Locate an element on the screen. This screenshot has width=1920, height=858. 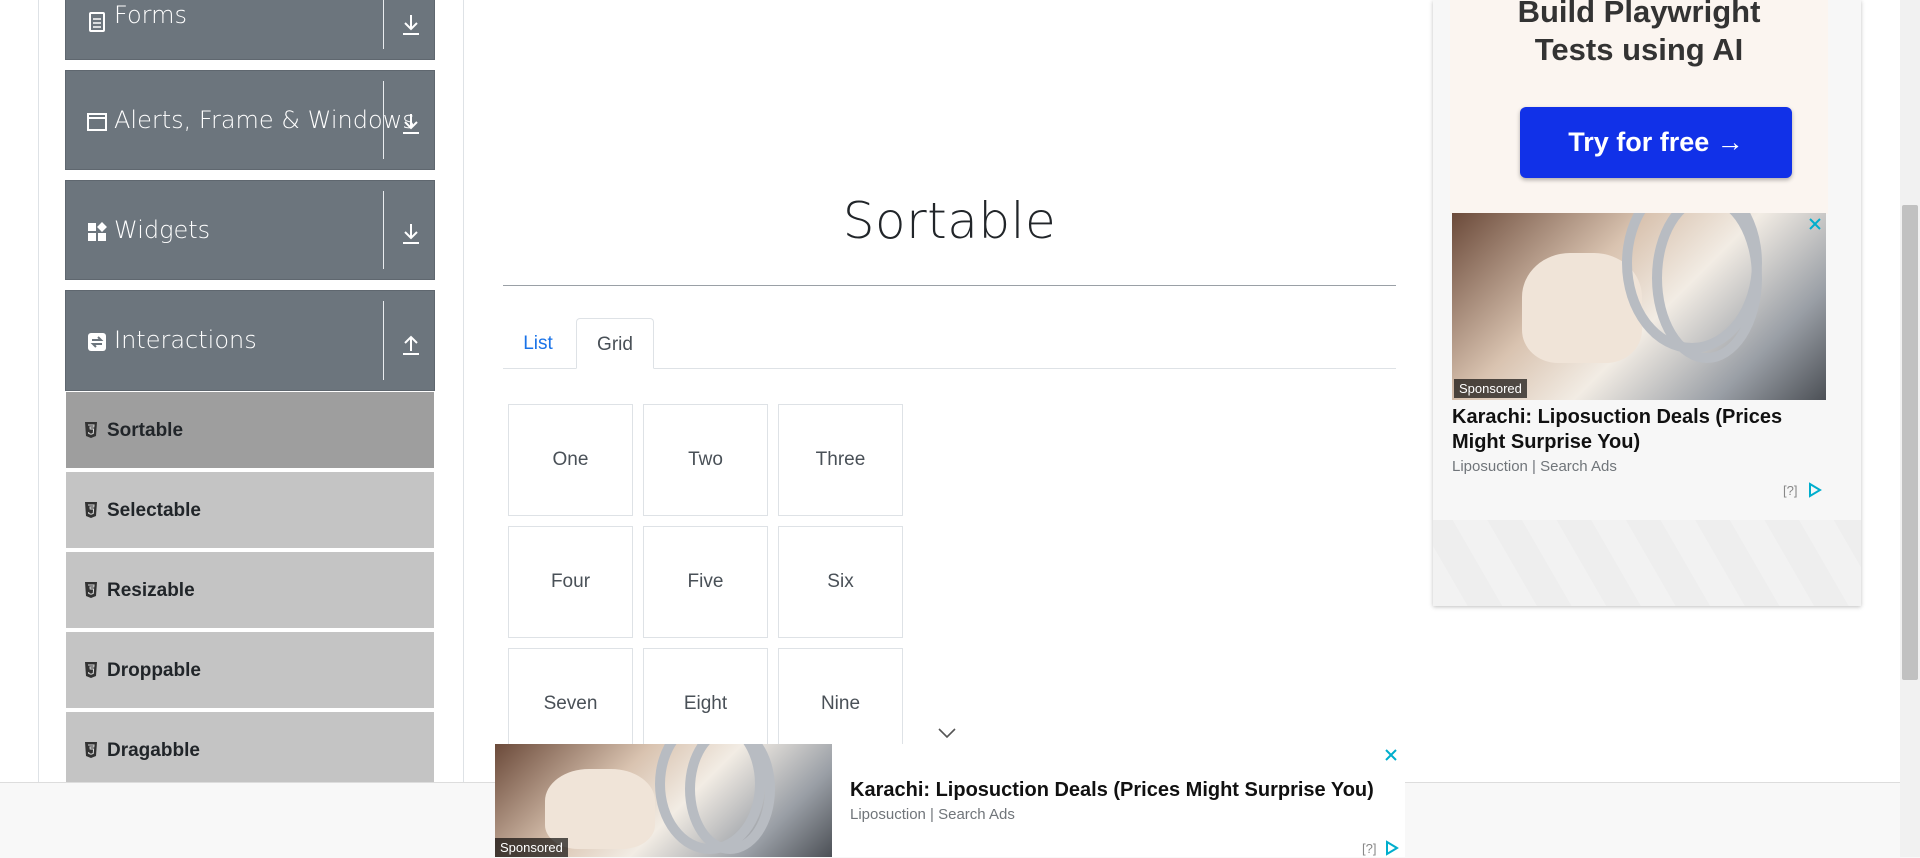
ad-background-pattern is located at coordinates (1647, 563).